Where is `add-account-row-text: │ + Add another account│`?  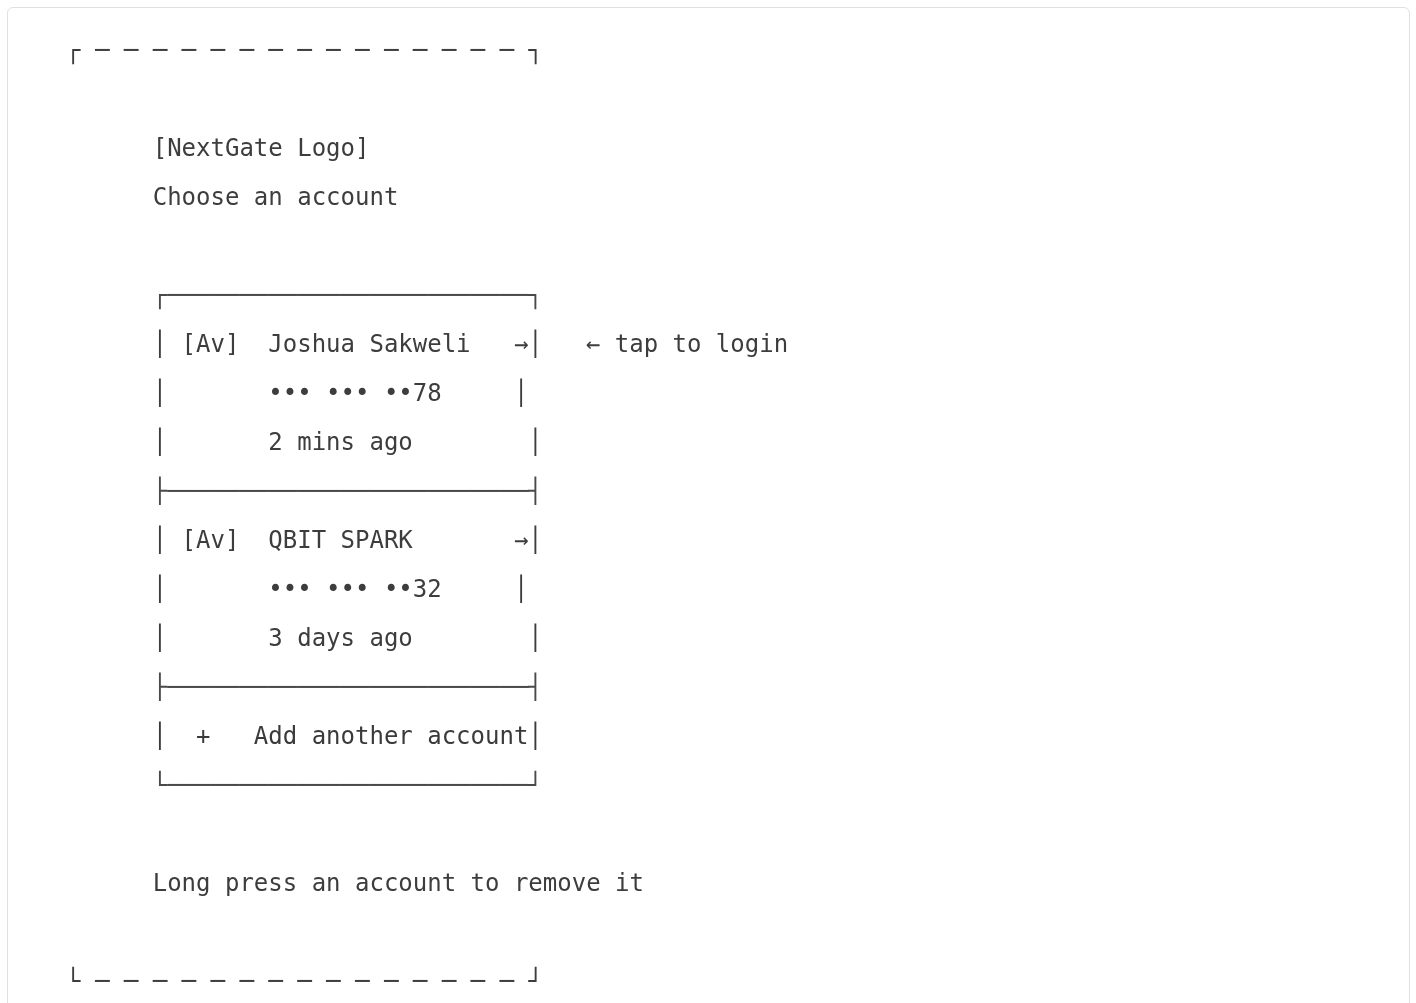
add-account-row-text: │ + Add another account│ is located at coordinates (347, 736).